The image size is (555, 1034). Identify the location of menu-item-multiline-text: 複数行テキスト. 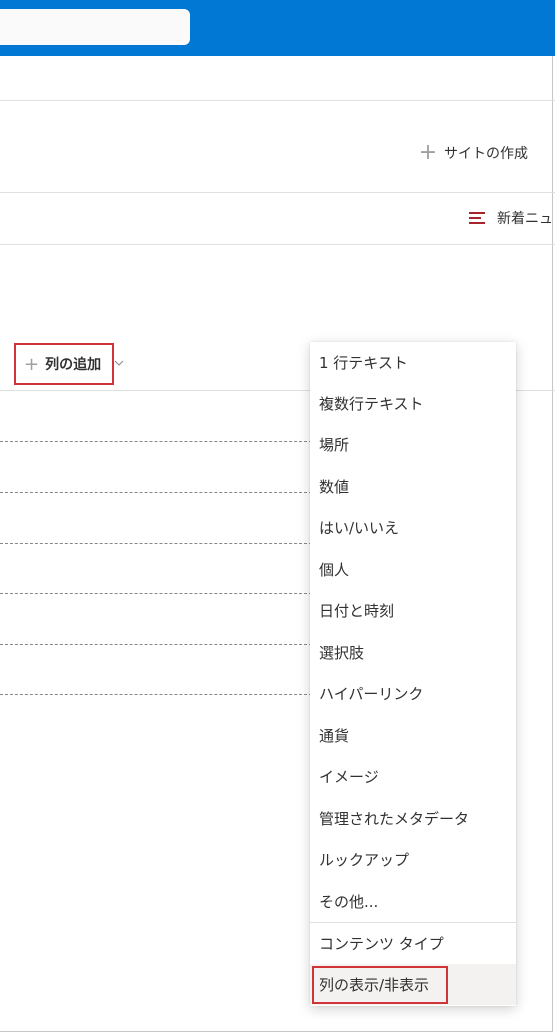
(413, 403).